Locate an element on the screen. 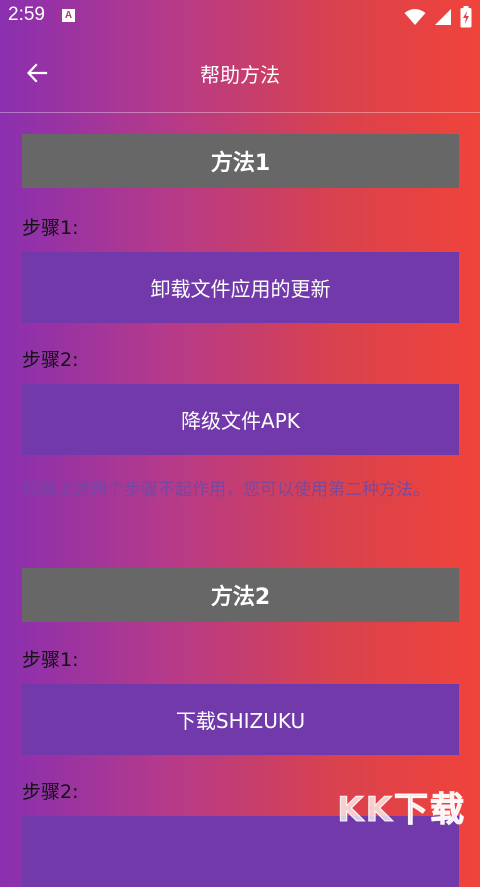 Image resolution: width=480 pixels, height=887 pixels. battery-icon is located at coordinates (466, 17).